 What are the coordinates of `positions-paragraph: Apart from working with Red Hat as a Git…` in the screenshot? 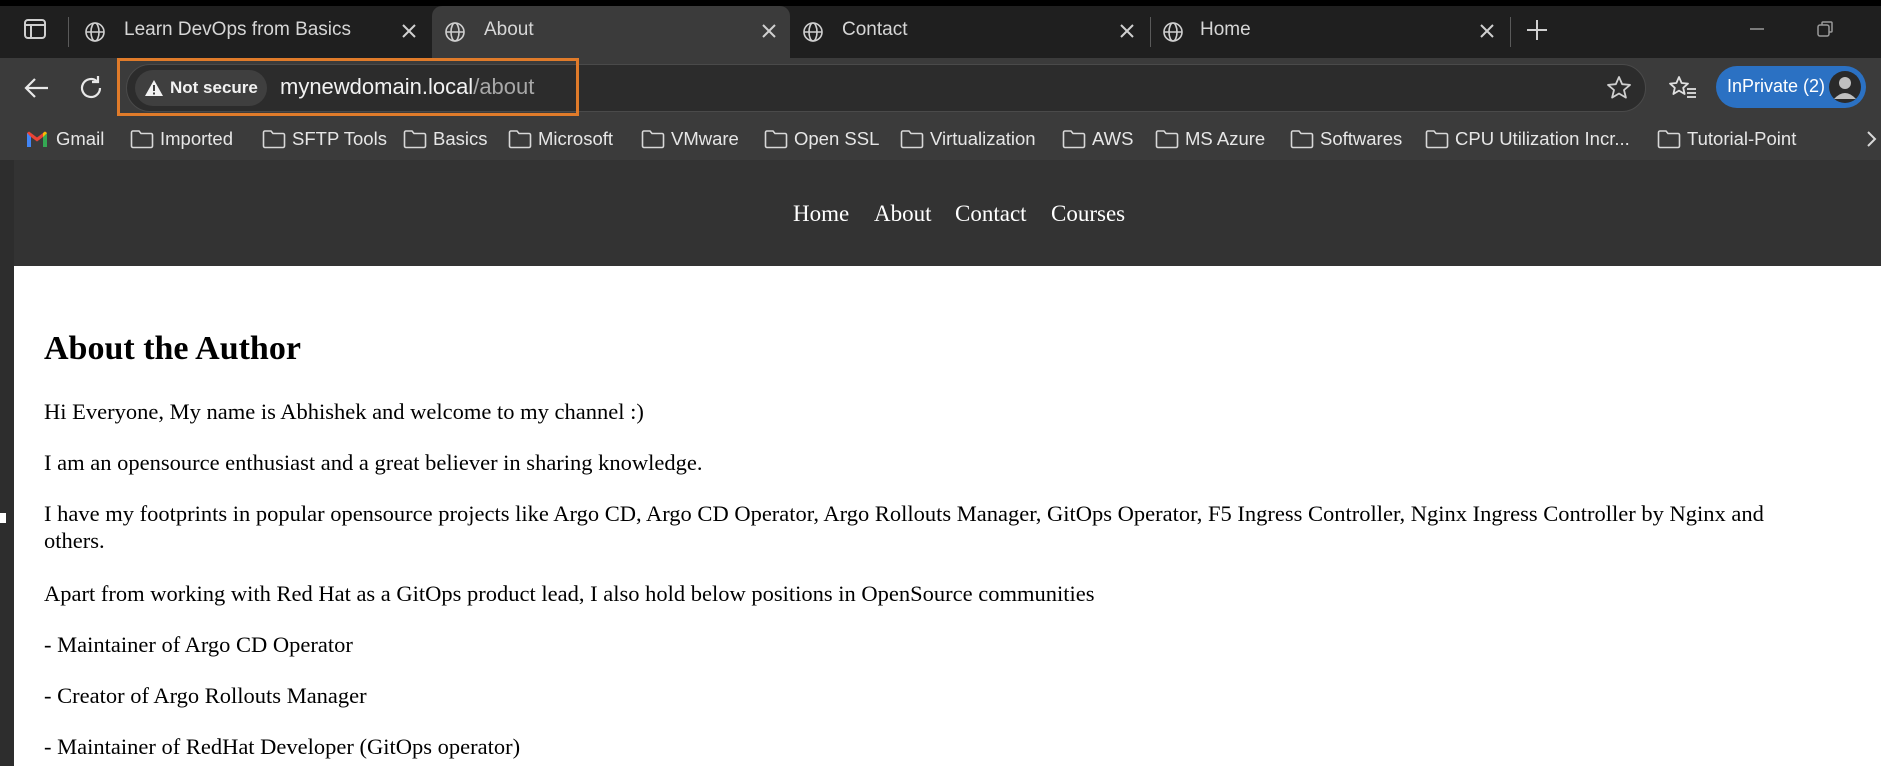 It's located at (569, 593).